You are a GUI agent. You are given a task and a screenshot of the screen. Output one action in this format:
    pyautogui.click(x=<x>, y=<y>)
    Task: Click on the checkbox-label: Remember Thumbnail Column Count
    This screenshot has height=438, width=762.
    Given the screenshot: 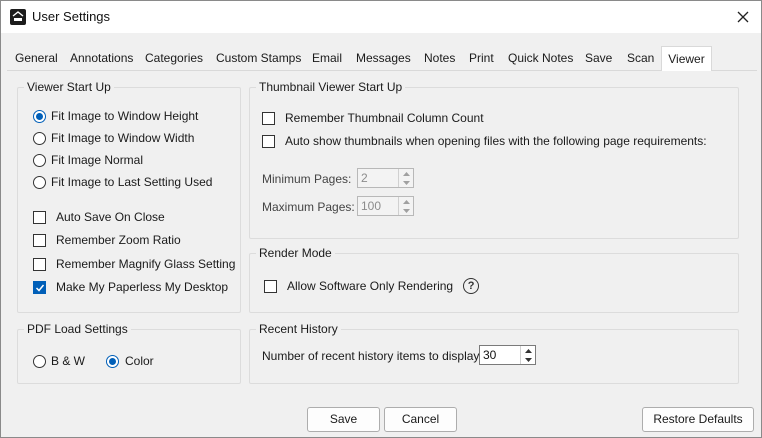 What is the action you would take?
    pyautogui.click(x=384, y=118)
    